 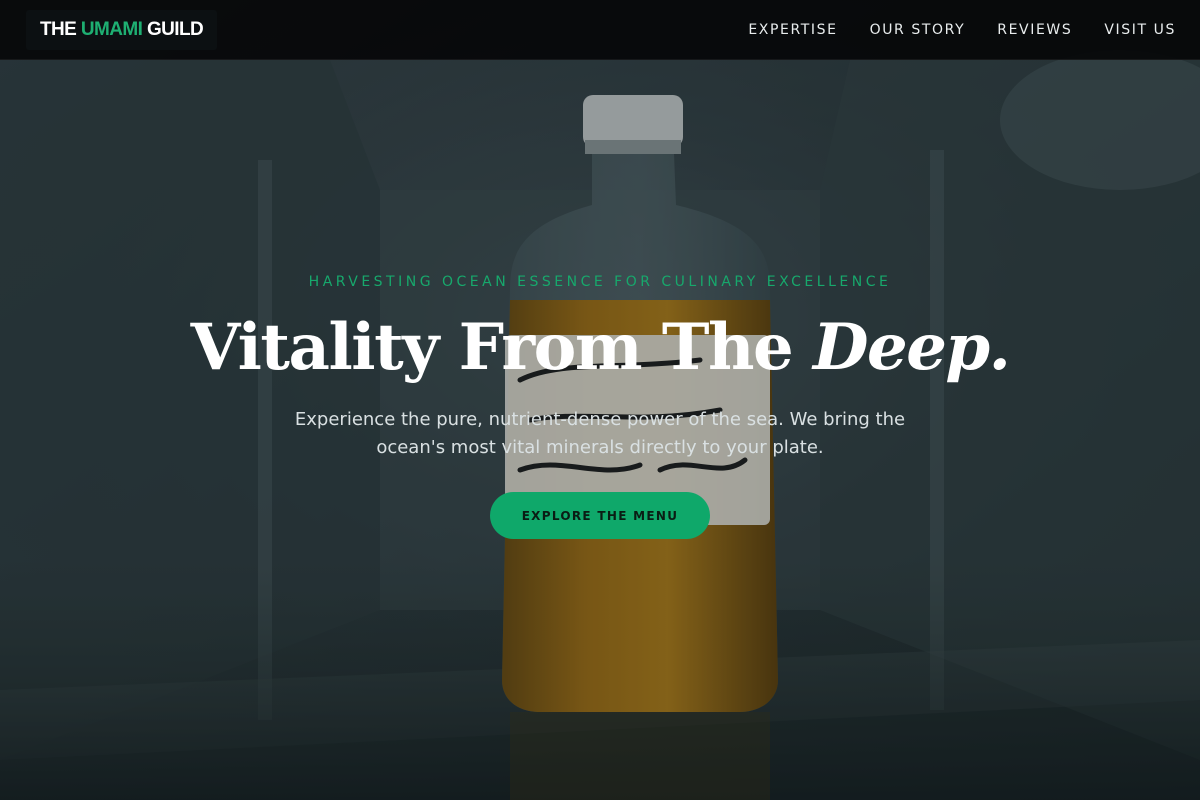 What do you see at coordinates (911, 347) in the screenshot?
I see `hero-headline-emphasis: Deep.` at bounding box center [911, 347].